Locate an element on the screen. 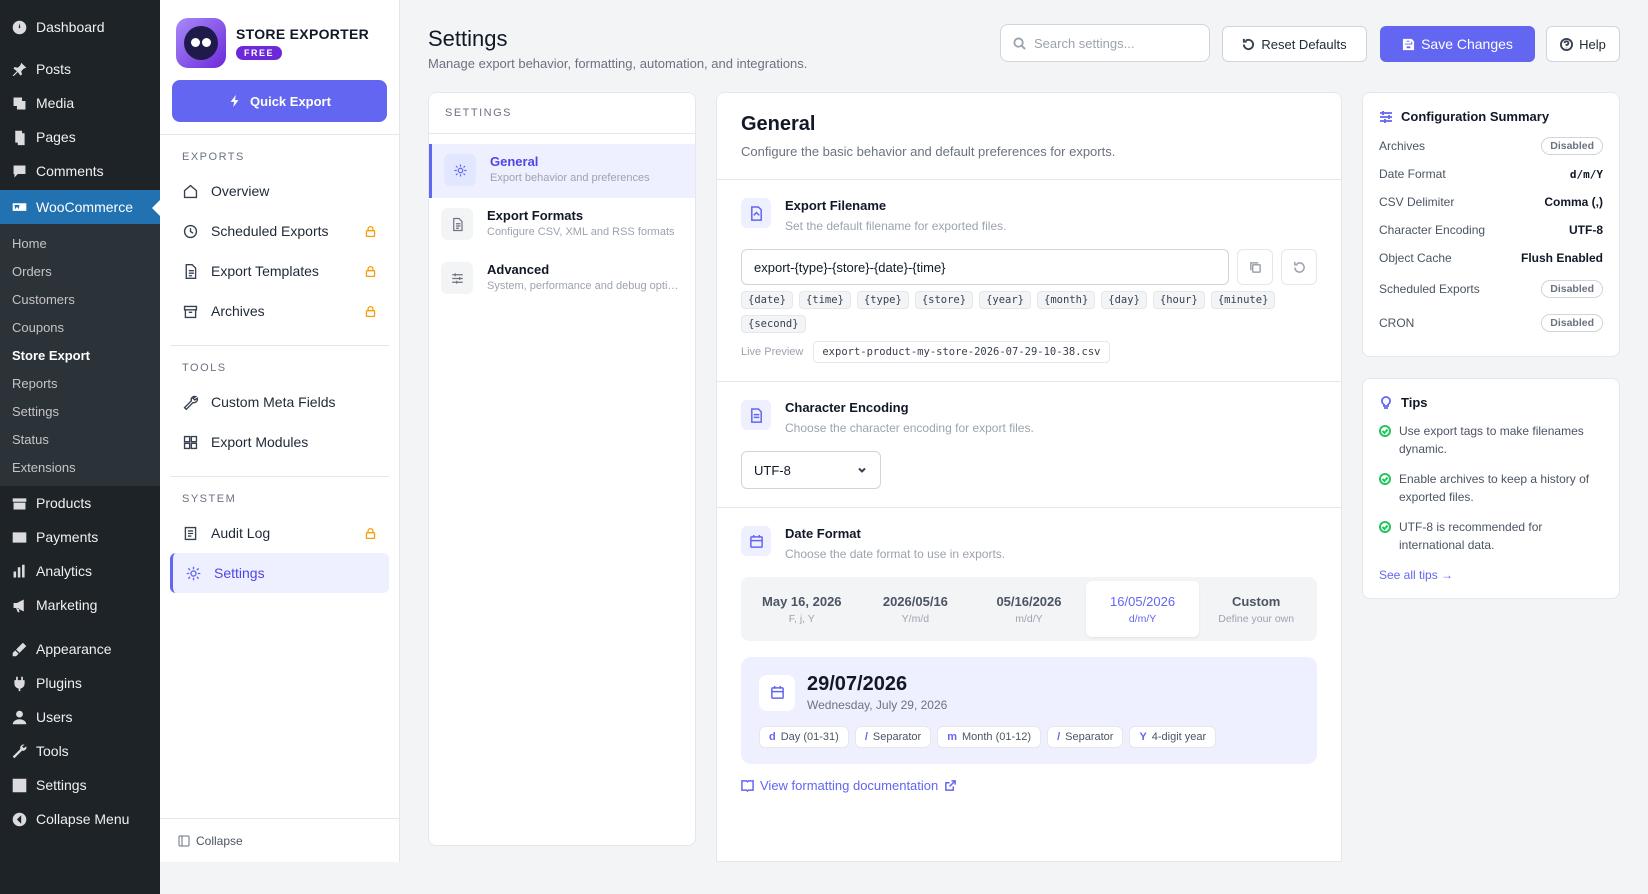  reset-defaults-button: Reset Defaults is located at coordinates (1294, 44).